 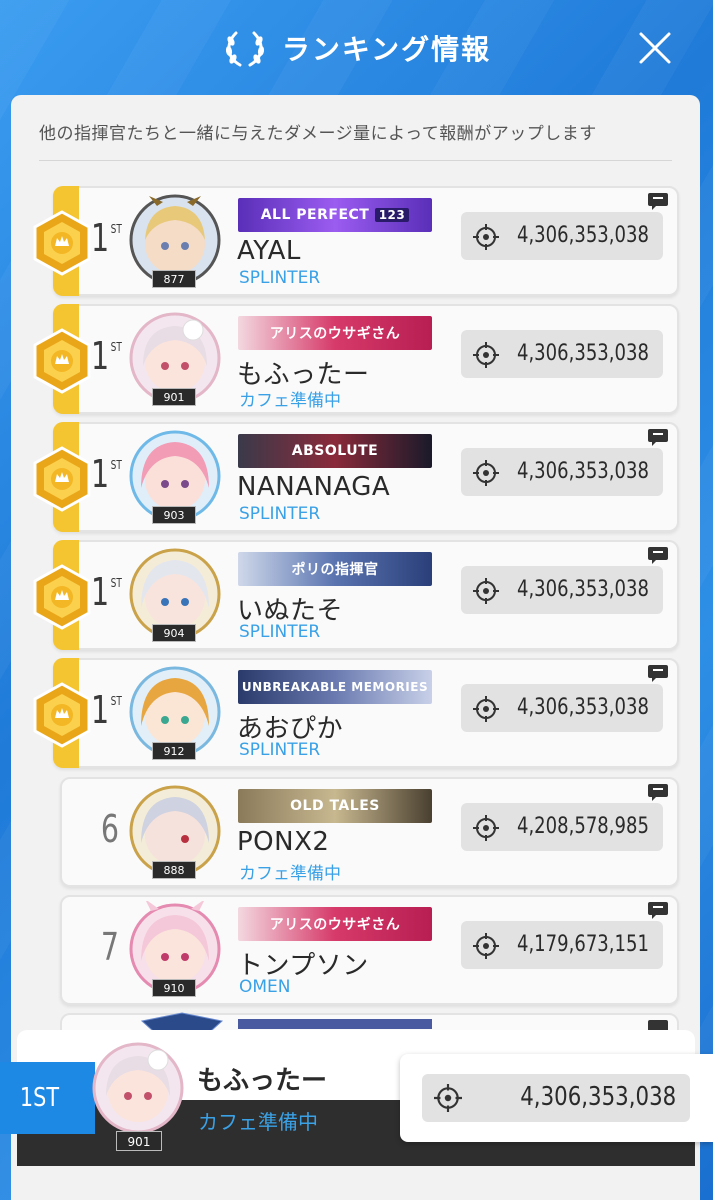 What do you see at coordinates (314, 487) in the screenshot?
I see `player-name: NANANAGA` at bounding box center [314, 487].